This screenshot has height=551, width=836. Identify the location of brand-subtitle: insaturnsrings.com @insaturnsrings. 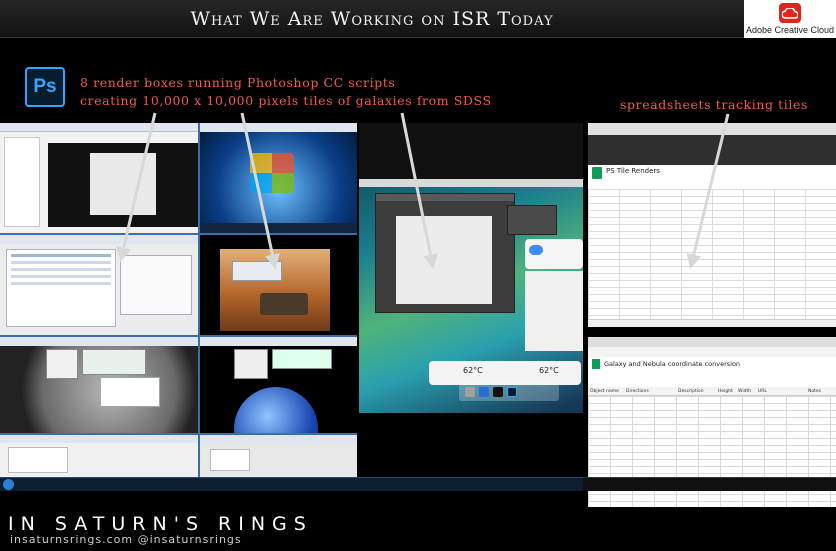
(126, 539).